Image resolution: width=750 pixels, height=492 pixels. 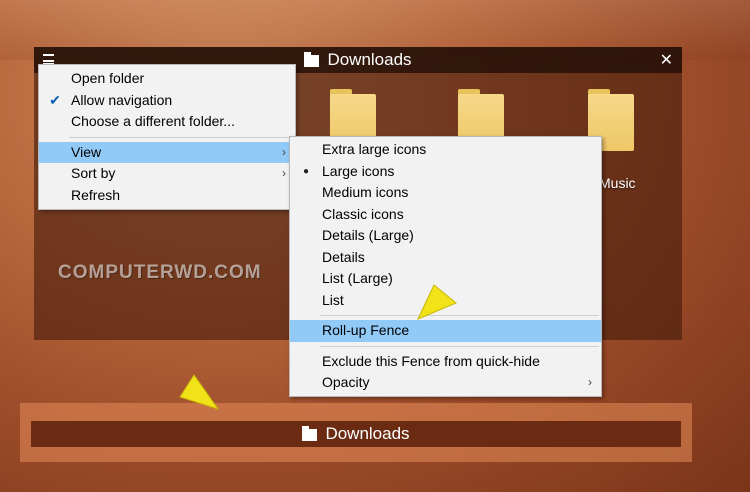 What do you see at coordinates (445, 236) in the screenshot?
I see `menu-item-details-large: Details (Large)` at bounding box center [445, 236].